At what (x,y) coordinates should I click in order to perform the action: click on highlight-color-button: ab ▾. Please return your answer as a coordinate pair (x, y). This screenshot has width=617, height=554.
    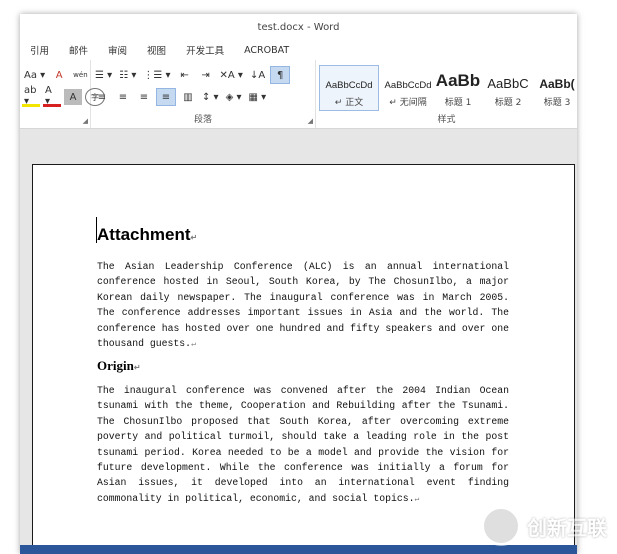
    Looking at the image, I should click on (31, 96).